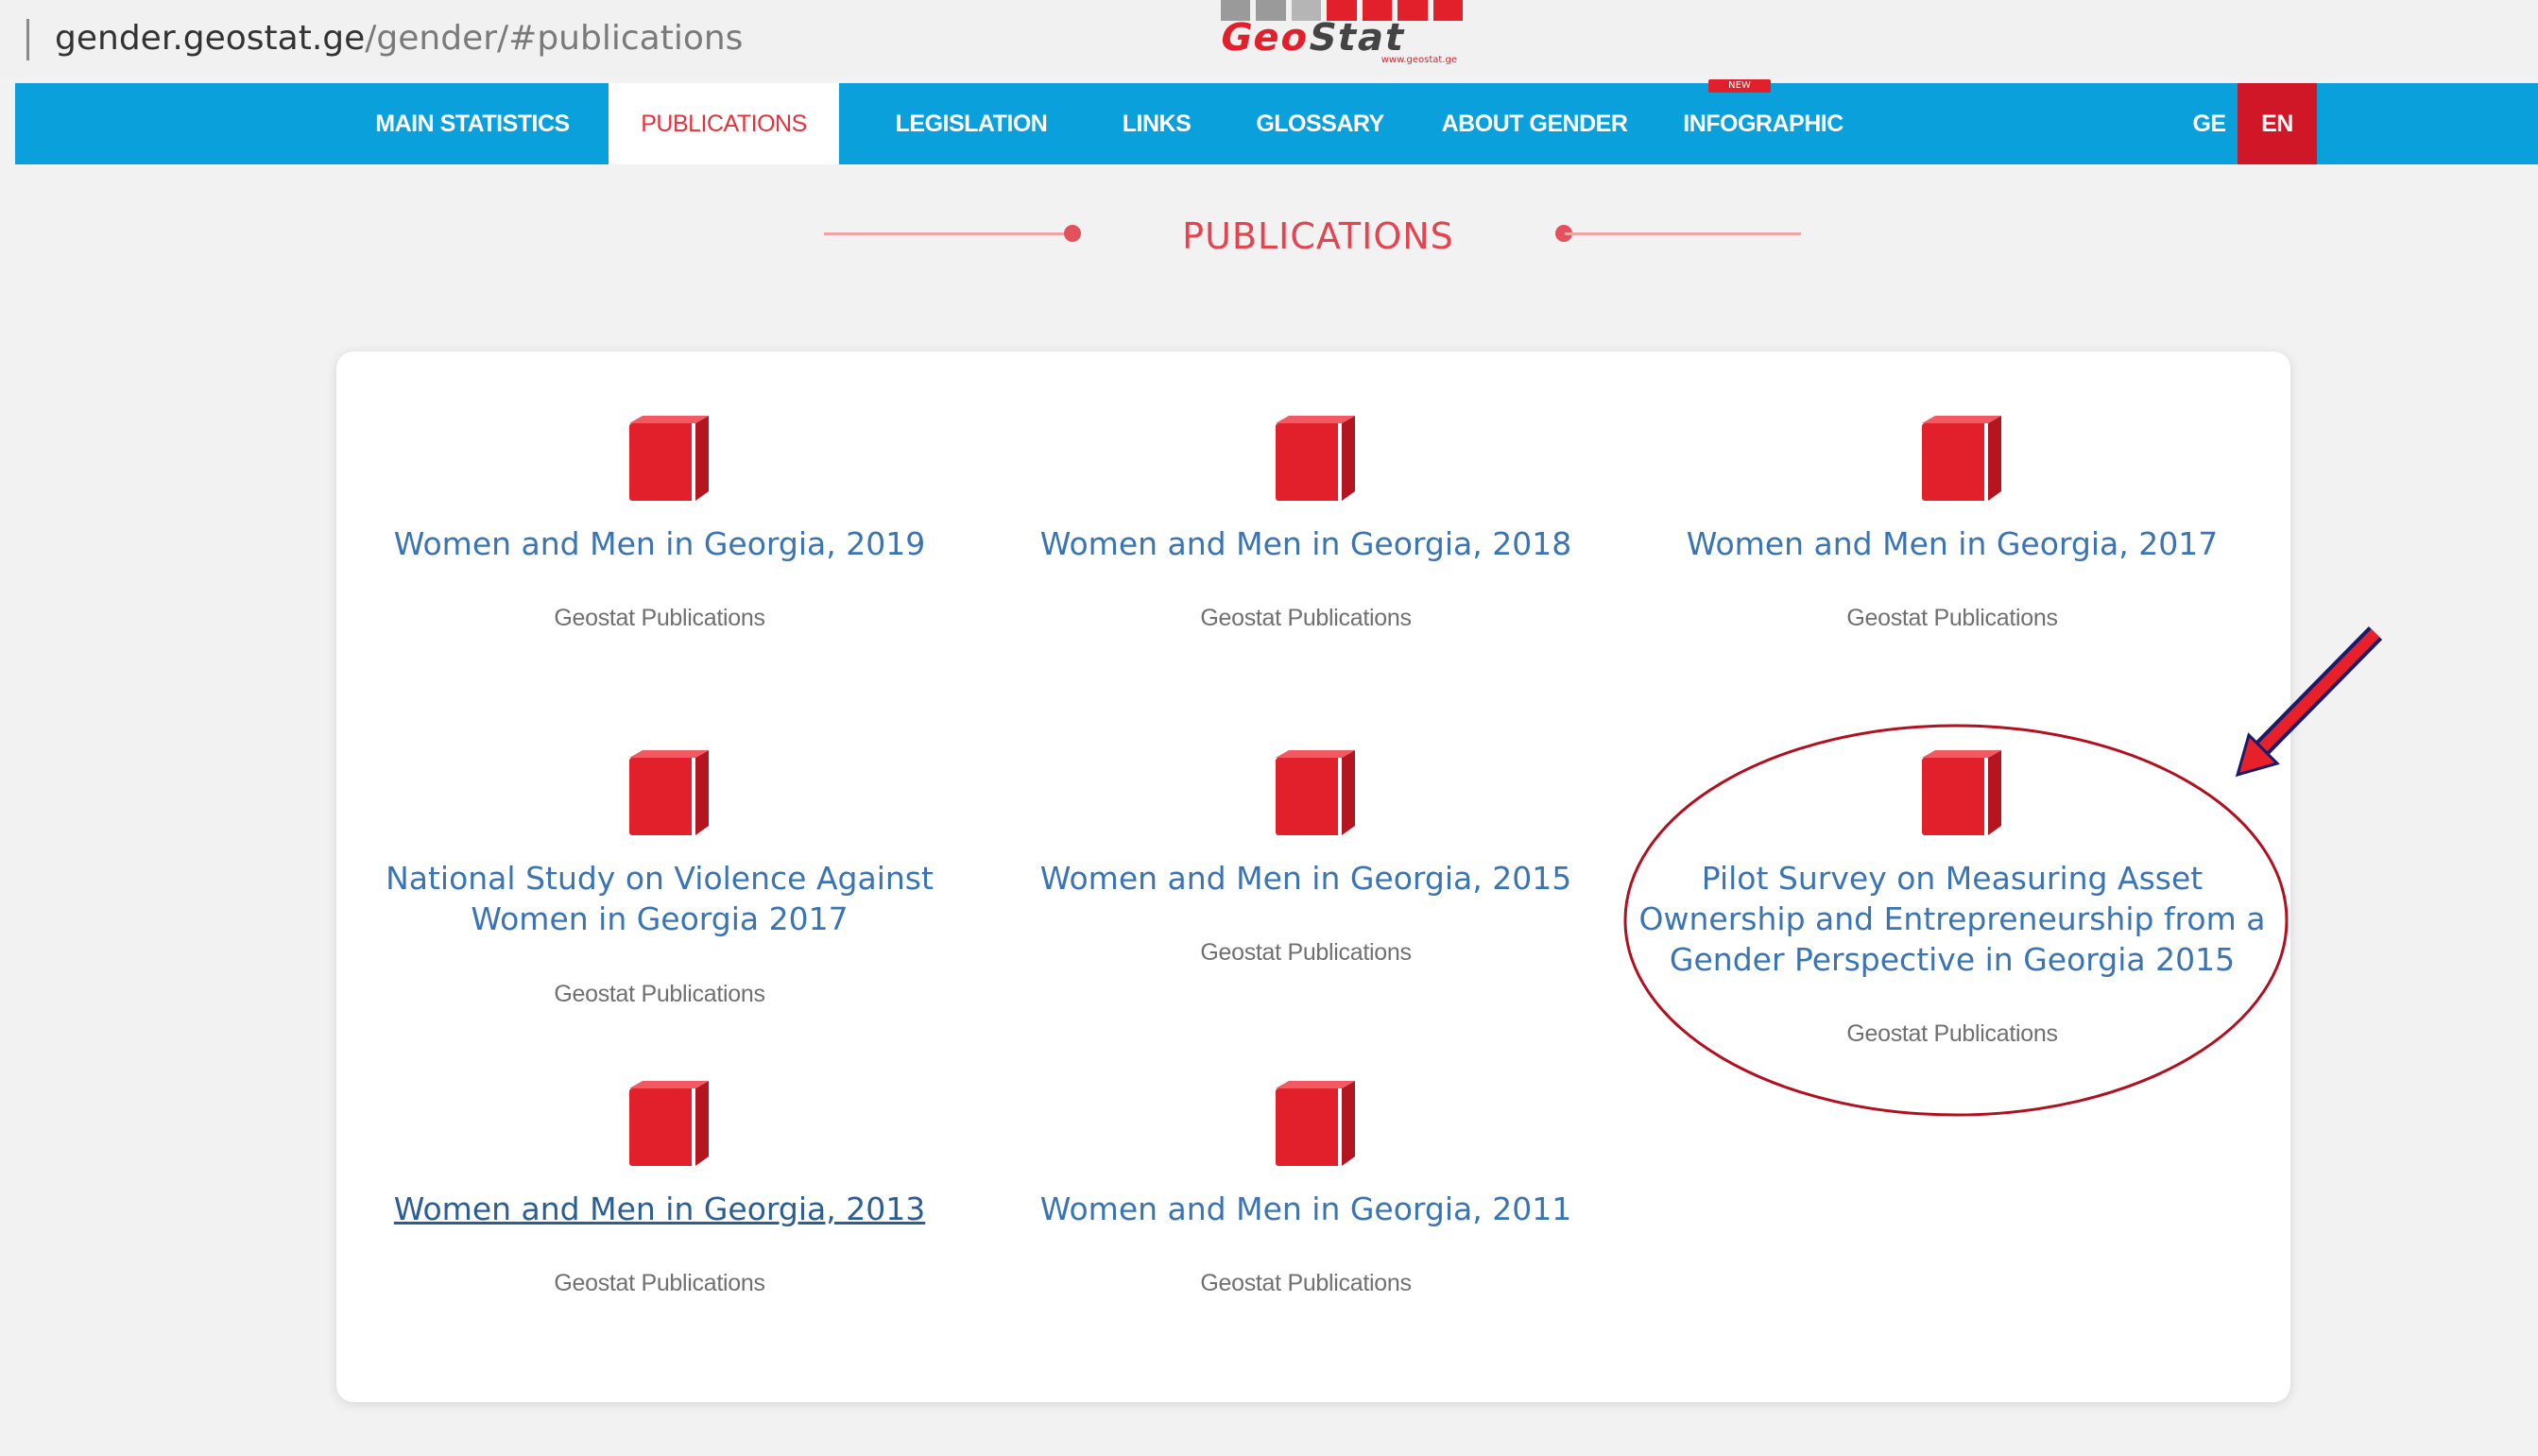 This screenshot has height=1456, width=2538. Describe the element at coordinates (27, 40) in the screenshot. I see `text-caret` at that location.